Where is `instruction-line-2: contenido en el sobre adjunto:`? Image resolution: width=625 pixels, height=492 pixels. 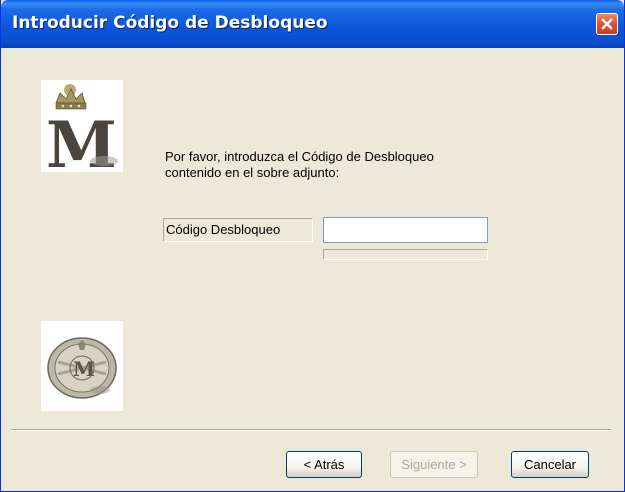 instruction-line-2: contenido en el sobre adjunto: is located at coordinates (252, 172).